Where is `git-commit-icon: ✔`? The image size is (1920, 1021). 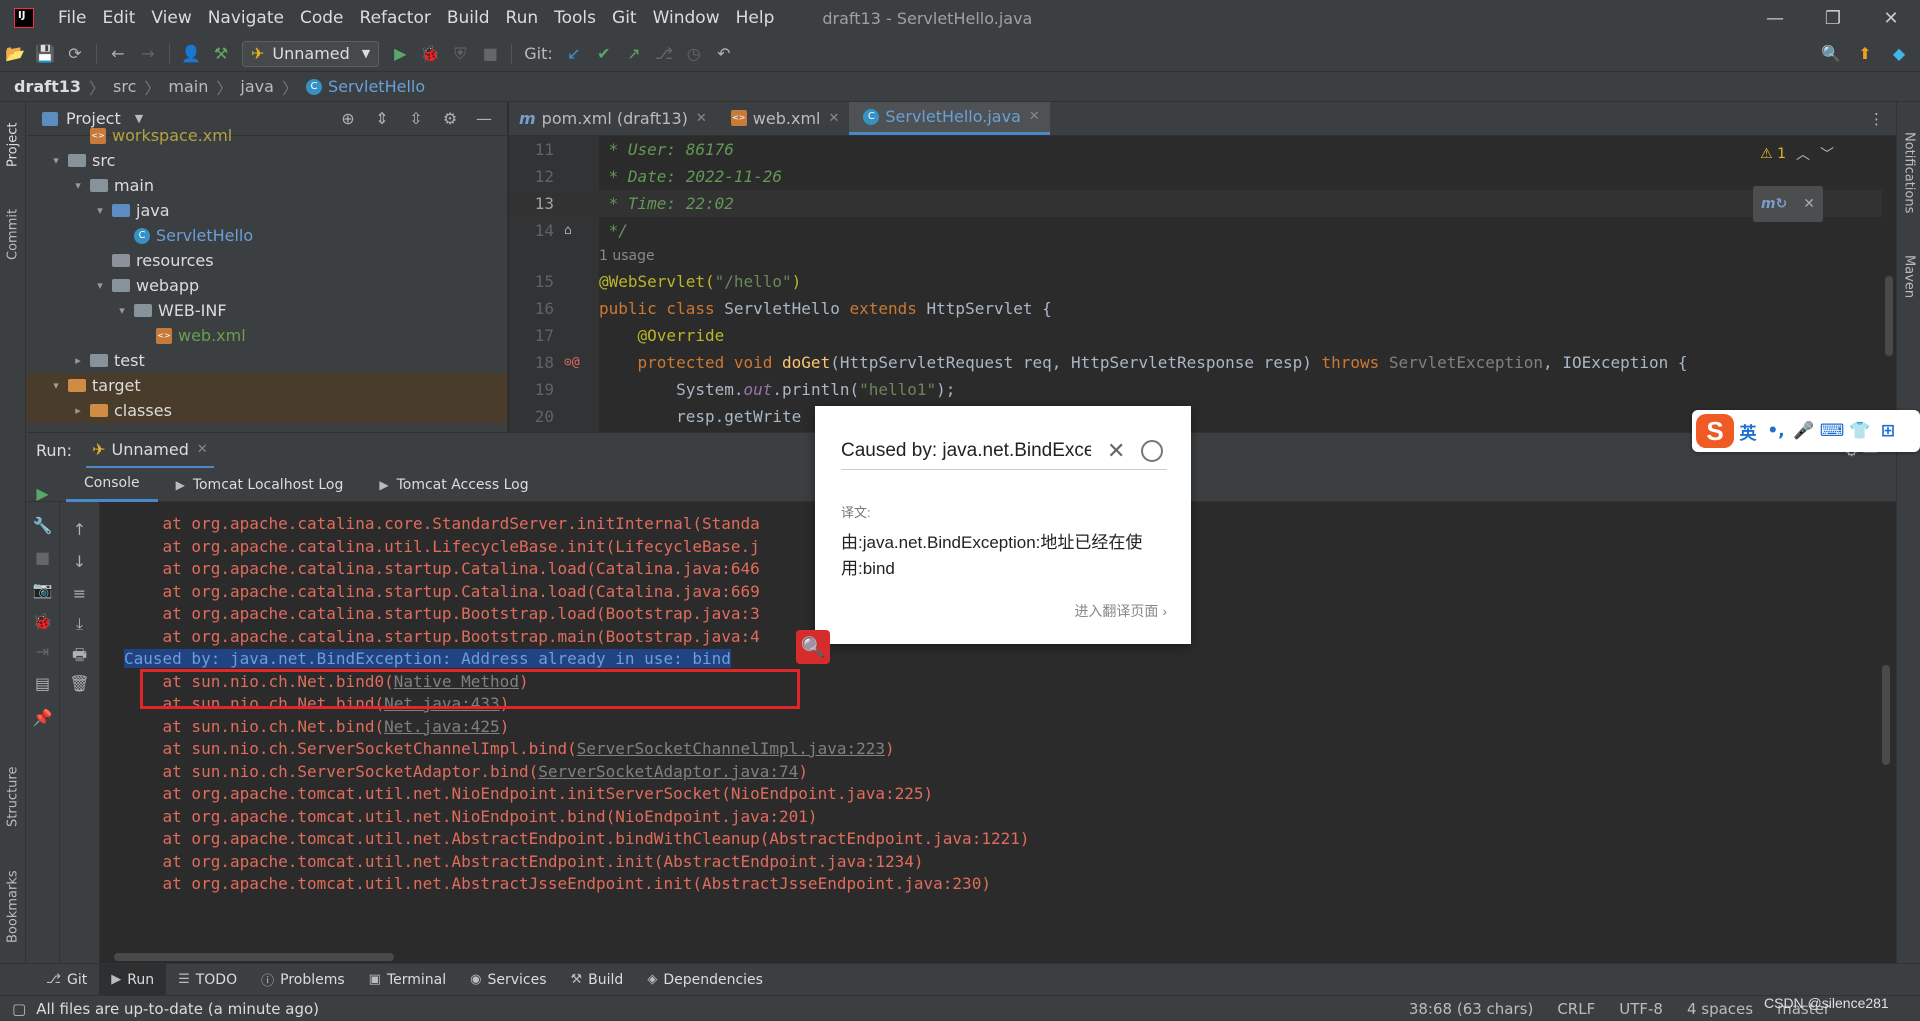
git-commit-icon: ✔ is located at coordinates (604, 54).